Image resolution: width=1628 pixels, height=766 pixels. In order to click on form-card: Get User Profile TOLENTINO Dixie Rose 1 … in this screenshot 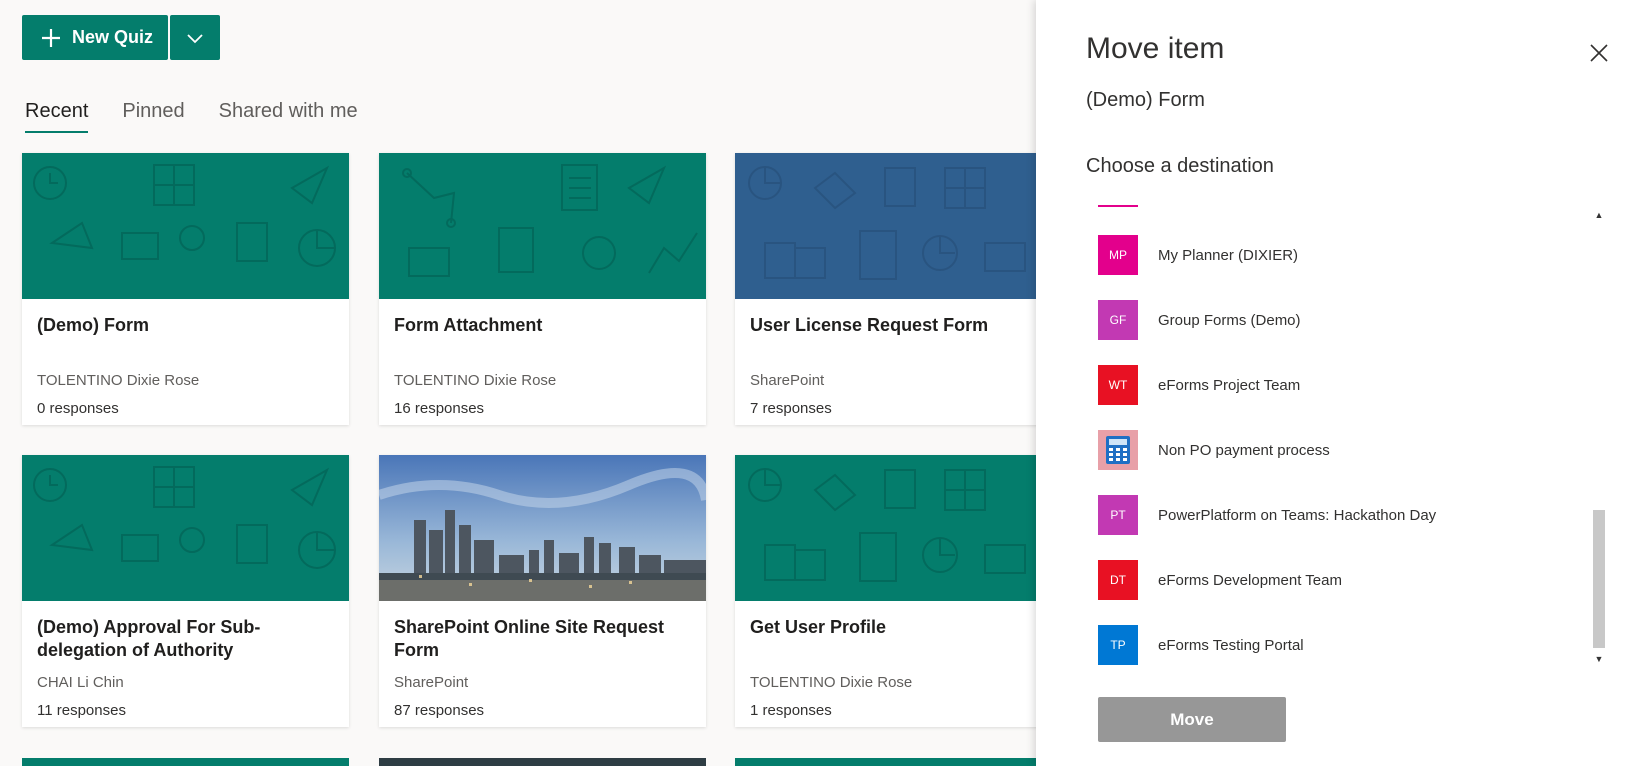, I will do `click(898, 591)`.